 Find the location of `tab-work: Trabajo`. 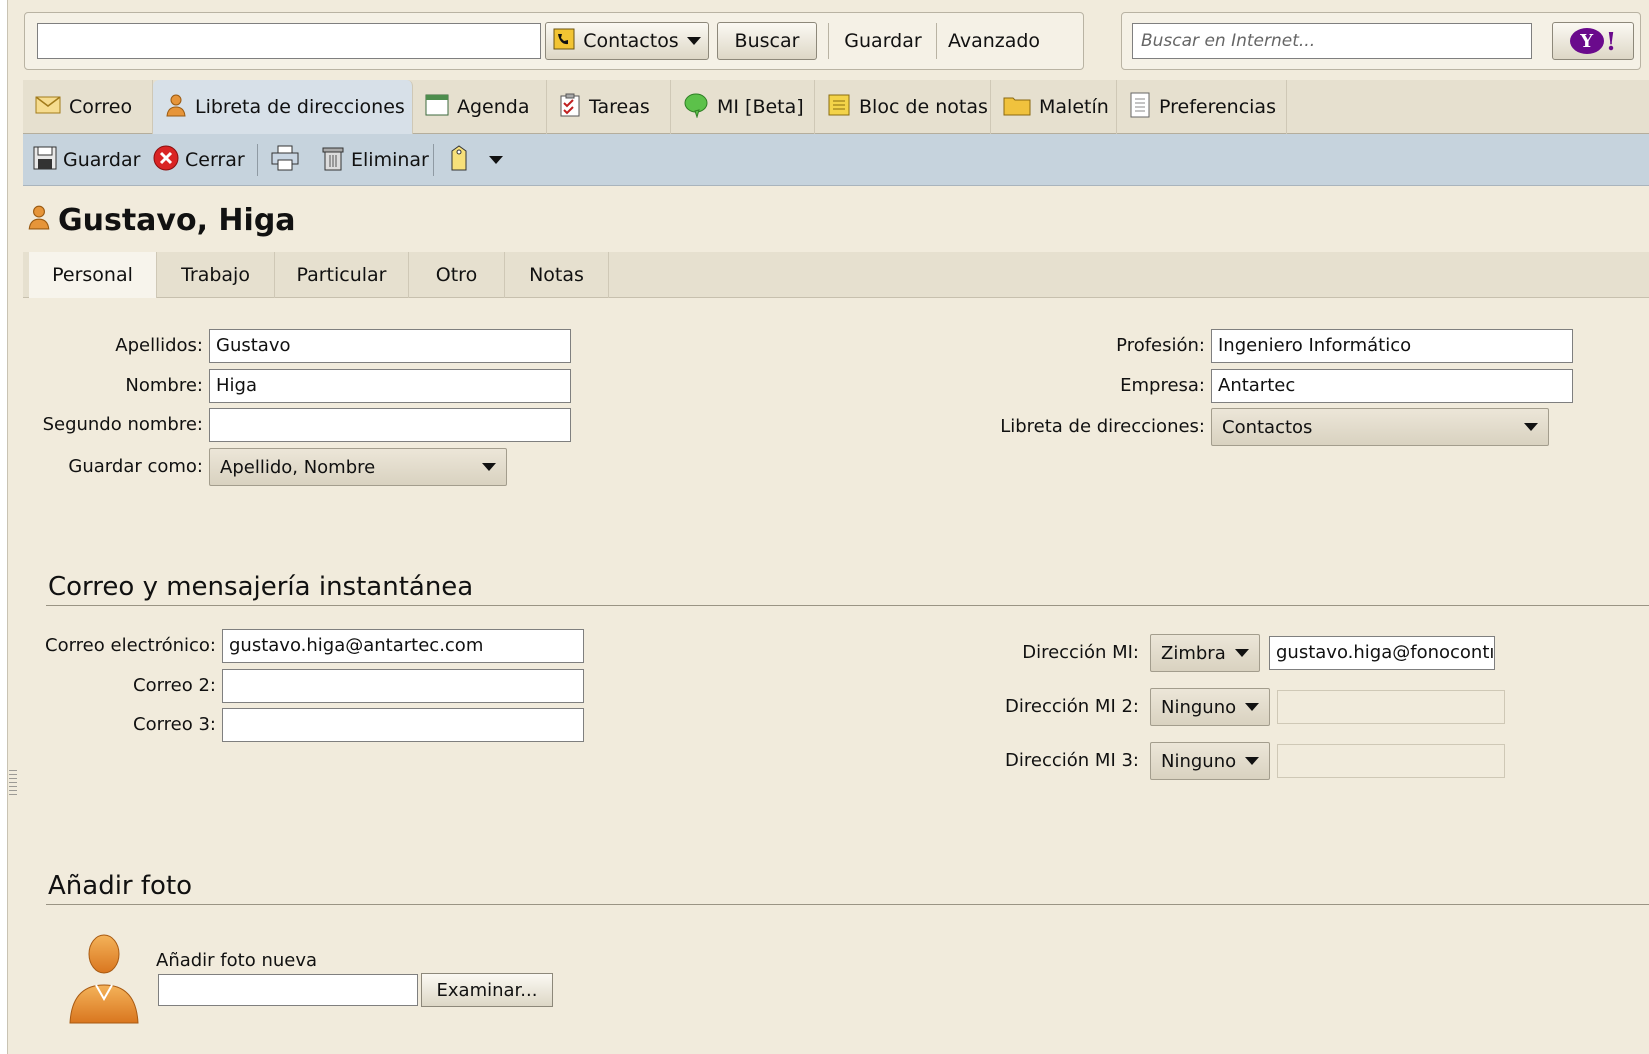

tab-work: Trabajo is located at coordinates (216, 275).